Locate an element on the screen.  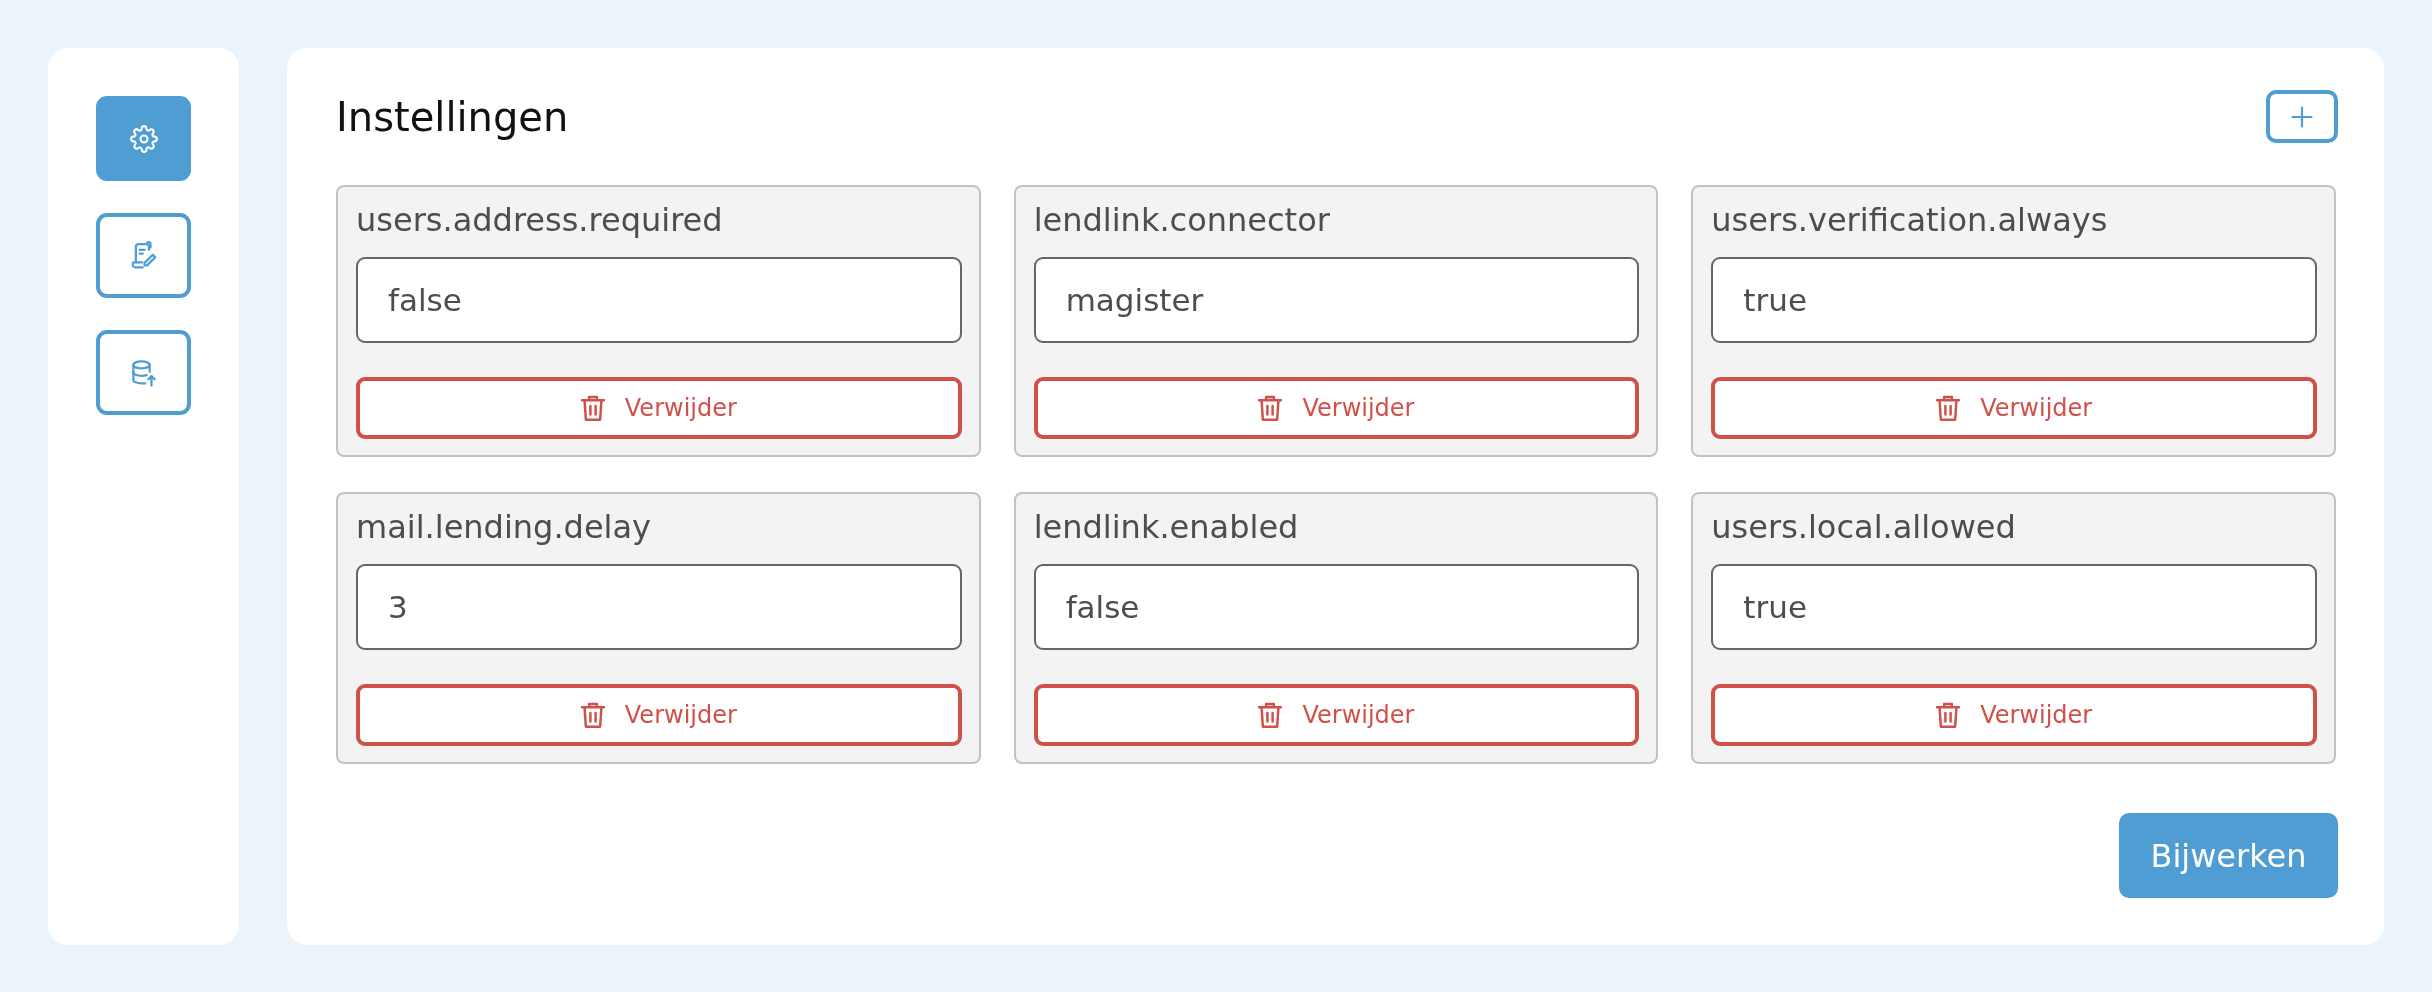
add-button is located at coordinates (2302, 116).